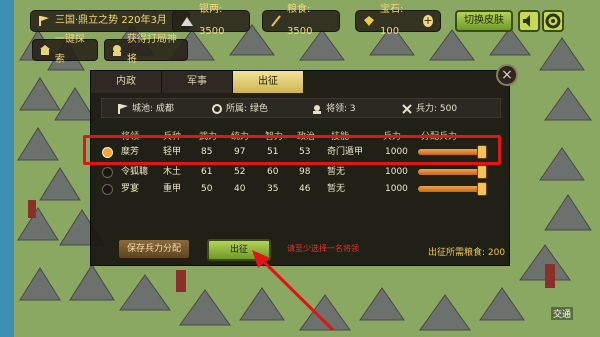 Image resolution: width=600 pixels, height=337 pixels. I want to click on expedition-button: 出征, so click(239, 250).